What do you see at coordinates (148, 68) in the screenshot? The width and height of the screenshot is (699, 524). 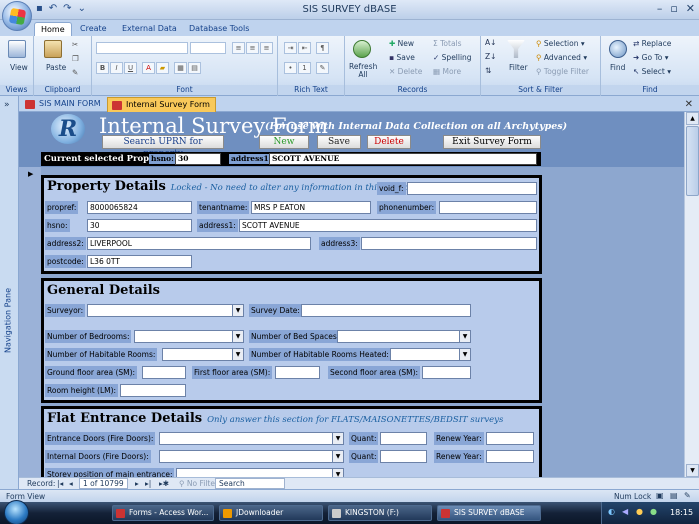 I see `font-color-icon: A` at bounding box center [148, 68].